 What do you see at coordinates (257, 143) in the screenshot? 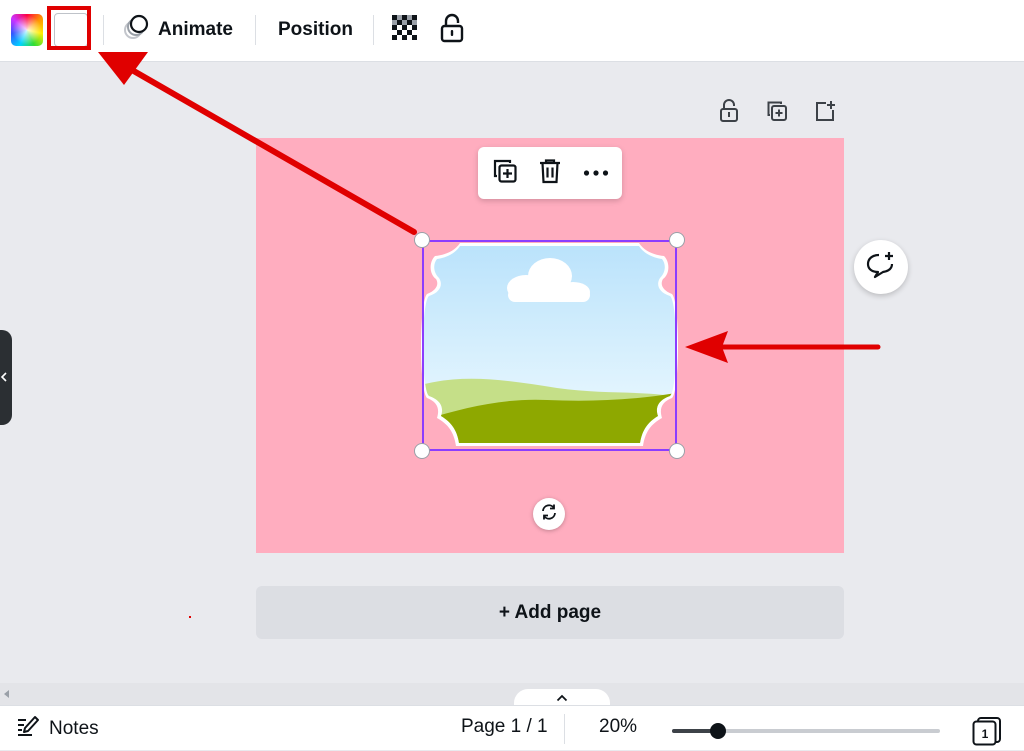
I see `annotation-arrow-to-swatch` at bounding box center [257, 143].